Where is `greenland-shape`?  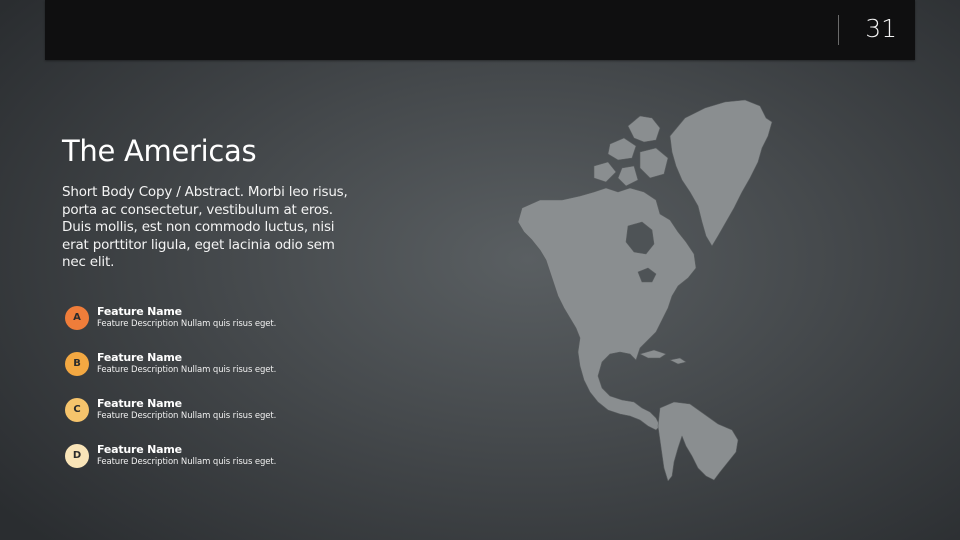 greenland-shape is located at coordinates (721, 173).